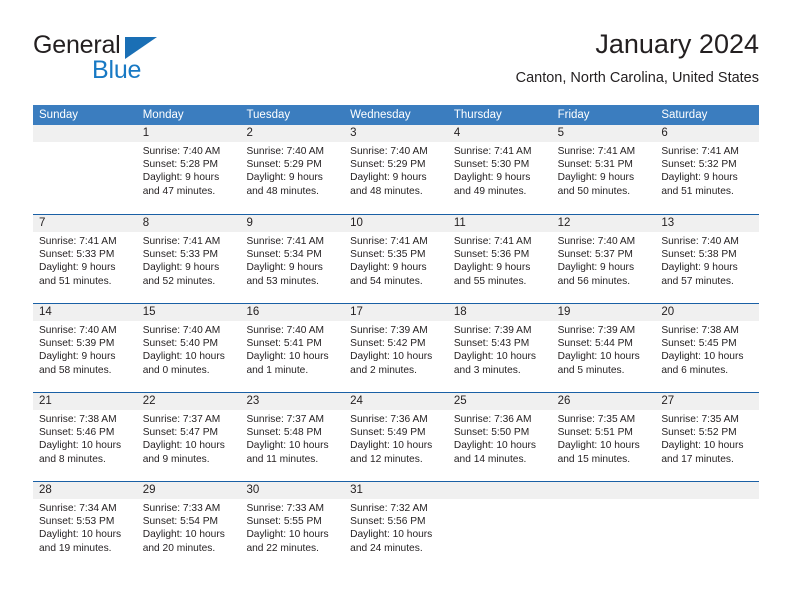 This screenshot has width=792, height=612. I want to click on day-number: 24, so click(396, 401).